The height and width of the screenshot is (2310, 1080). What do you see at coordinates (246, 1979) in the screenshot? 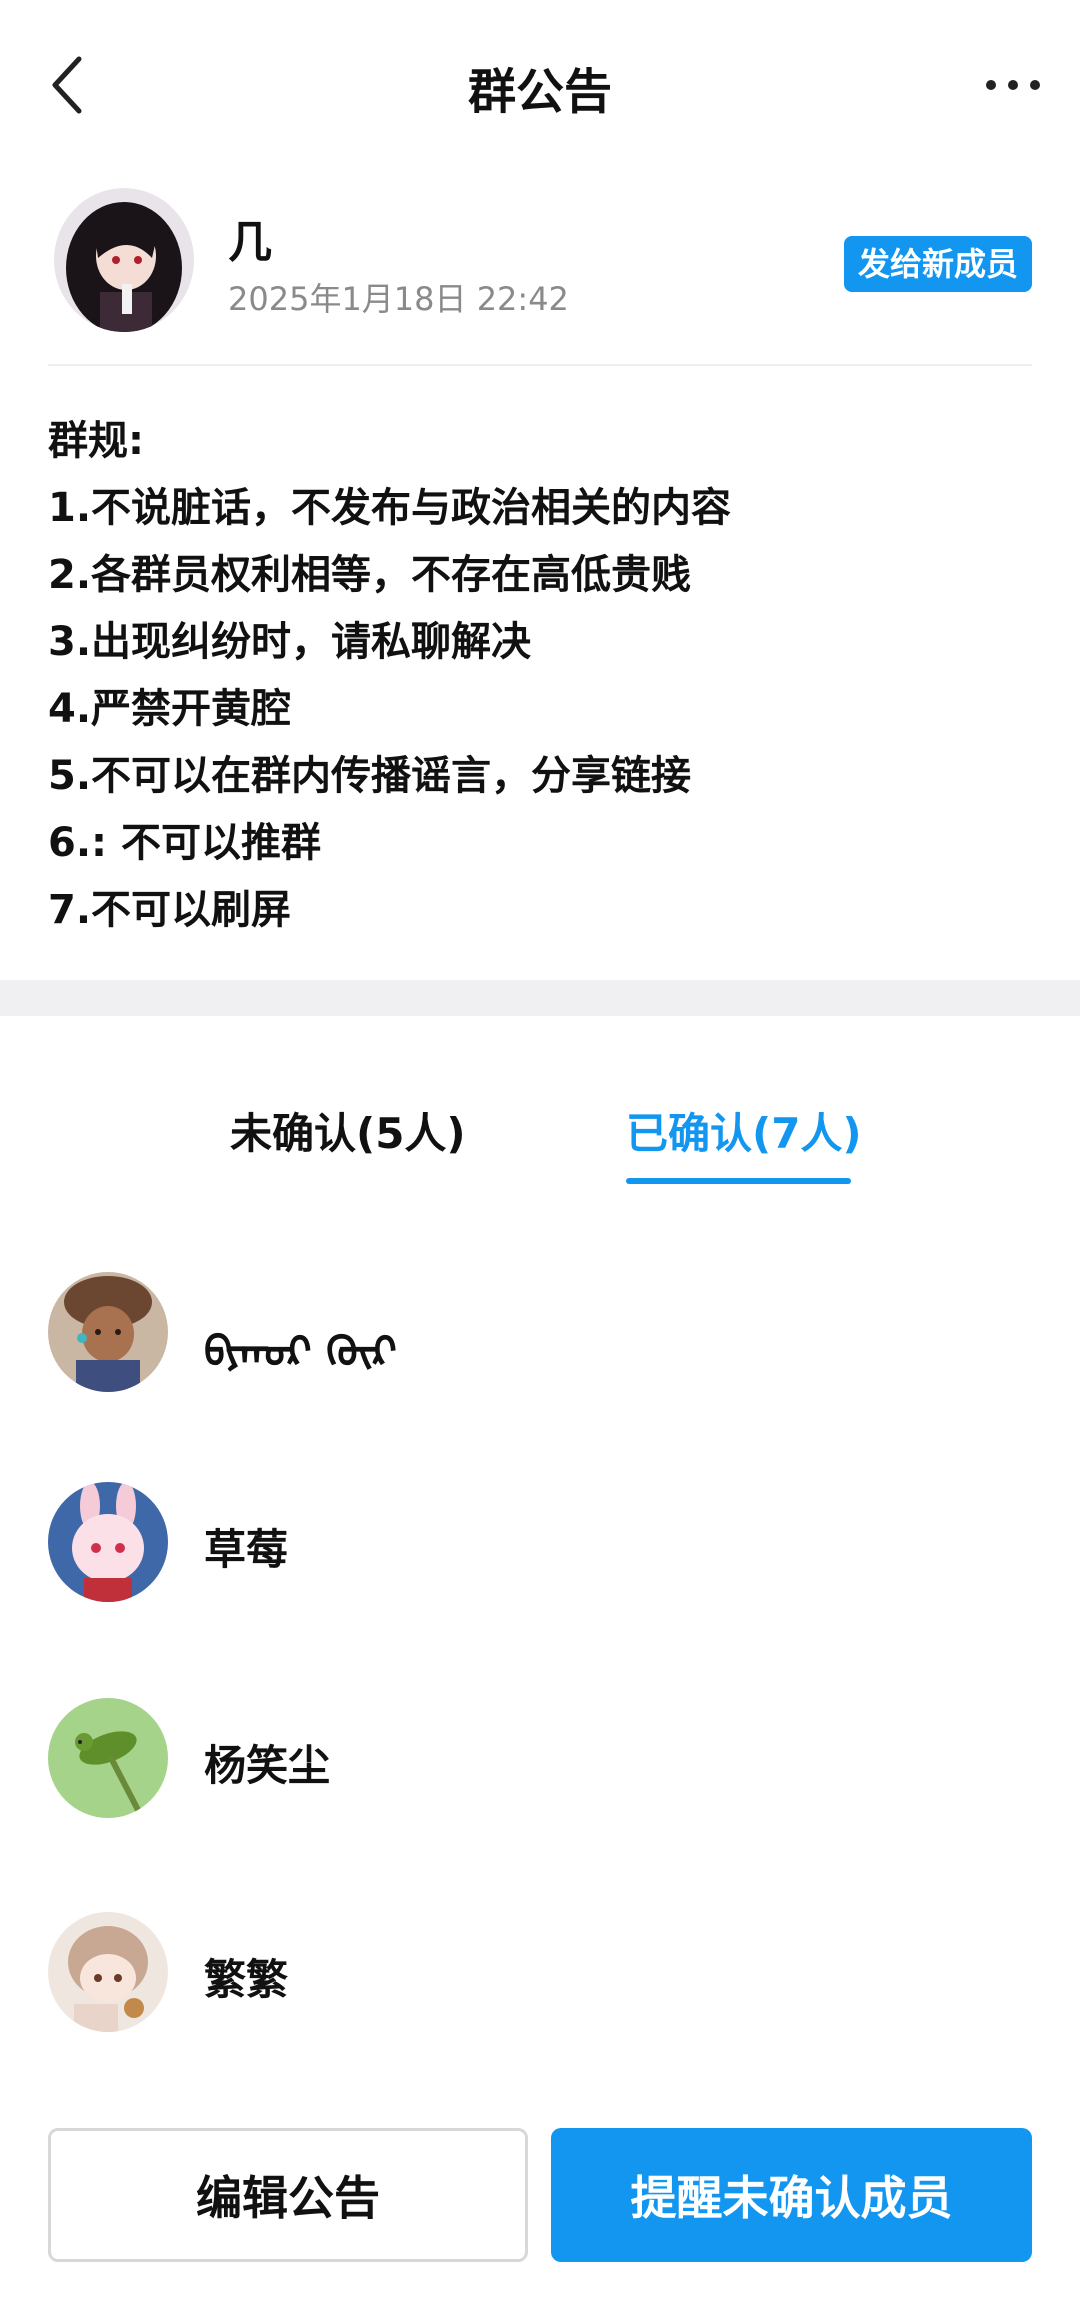
I see `member-name: 繁繁` at bounding box center [246, 1979].